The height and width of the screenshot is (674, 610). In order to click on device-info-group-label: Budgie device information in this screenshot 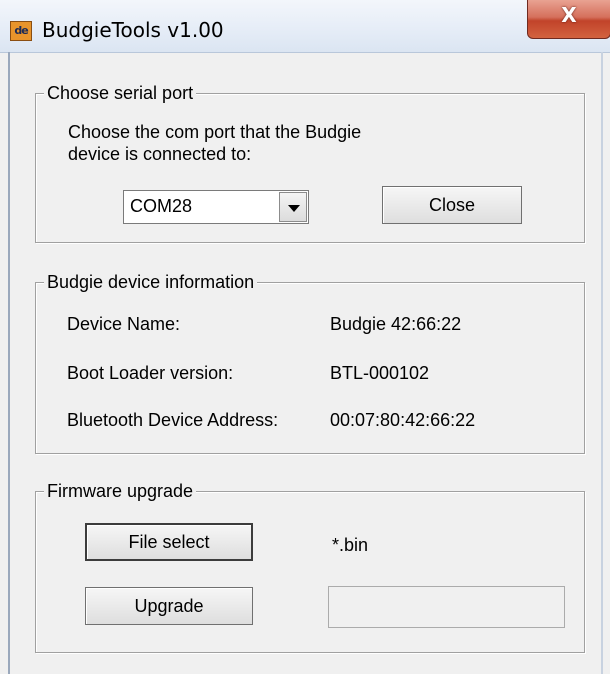, I will do `click(151, 282)`.